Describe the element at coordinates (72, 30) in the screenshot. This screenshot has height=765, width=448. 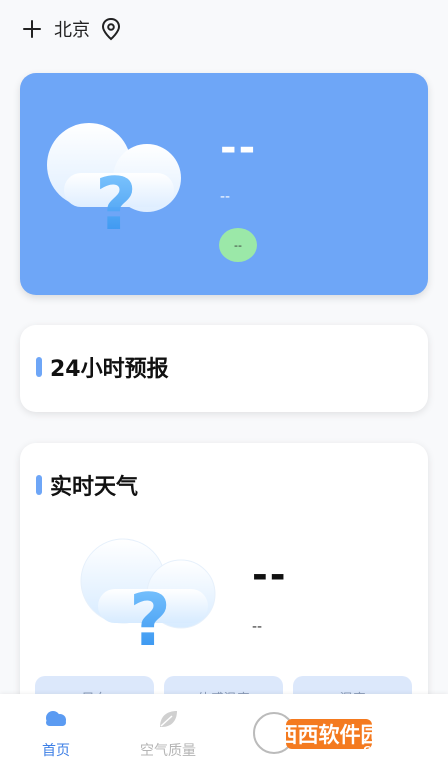
I see `city-name: 北京` at that location.